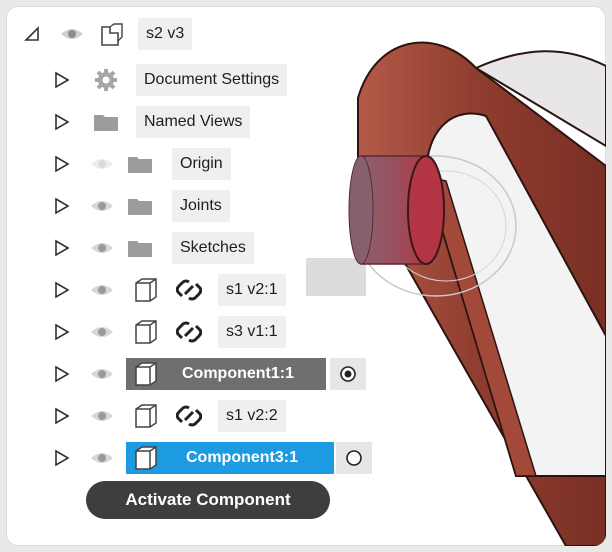 The width and height of the screenshot is (612, 552). What do you see at coordinates (213, 248) in the screenshot?
I see `tree-label-sketches: Sketches` at bounding box center [213, 248].